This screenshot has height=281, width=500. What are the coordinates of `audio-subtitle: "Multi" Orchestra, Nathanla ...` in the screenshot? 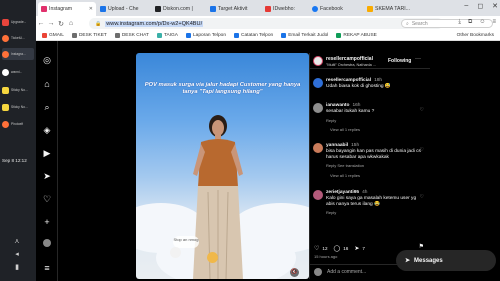 It's located at (351, 65).